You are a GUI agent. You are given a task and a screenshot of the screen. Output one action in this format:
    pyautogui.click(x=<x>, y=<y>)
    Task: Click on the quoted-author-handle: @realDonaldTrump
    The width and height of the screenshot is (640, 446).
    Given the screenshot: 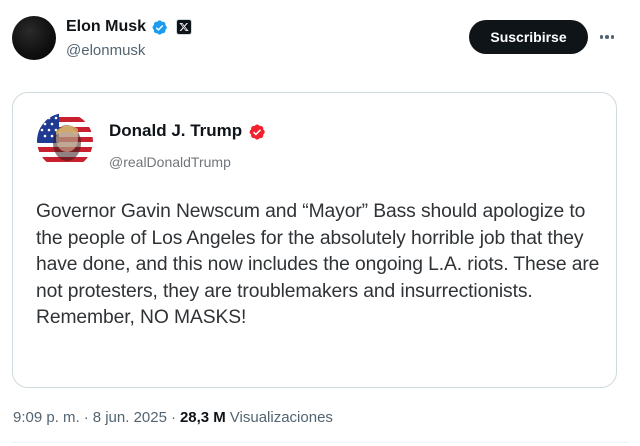 What is the action you would take?
    pyautogui.click(x=170, y=162)
    